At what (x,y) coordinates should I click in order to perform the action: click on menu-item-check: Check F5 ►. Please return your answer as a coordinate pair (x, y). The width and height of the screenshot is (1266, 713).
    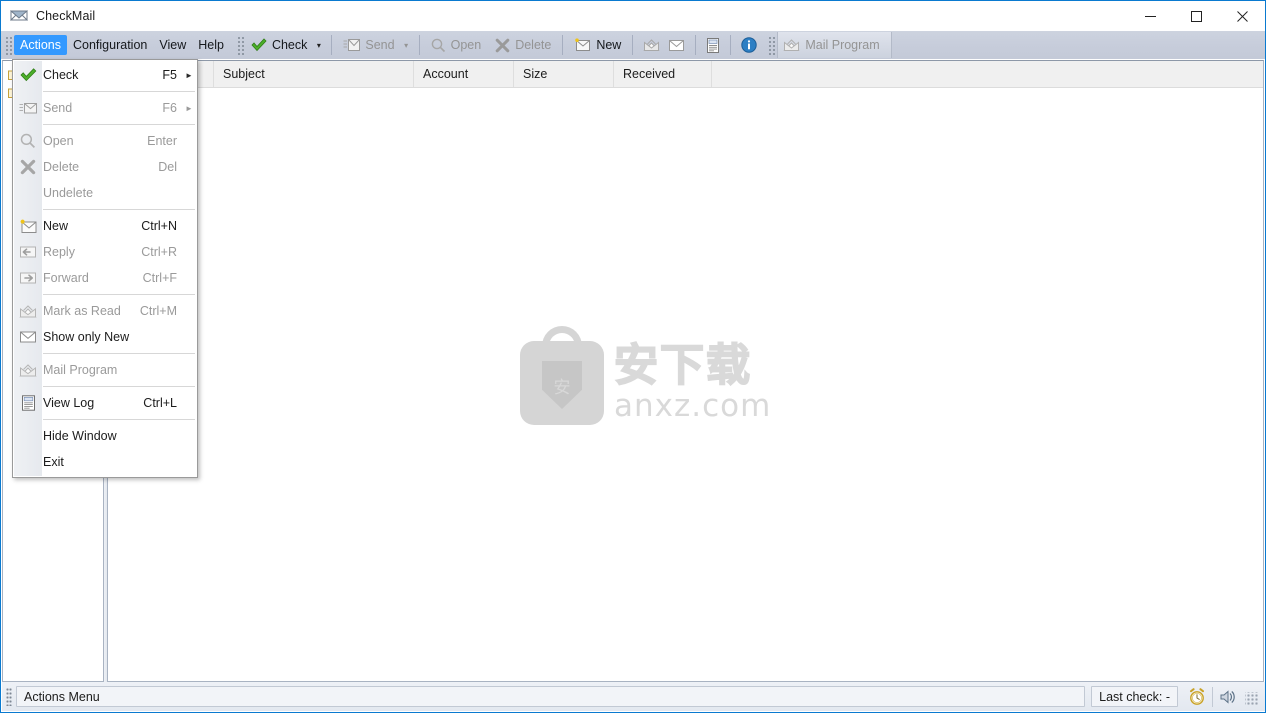
    Looking at the image, I should click on (105, 75).